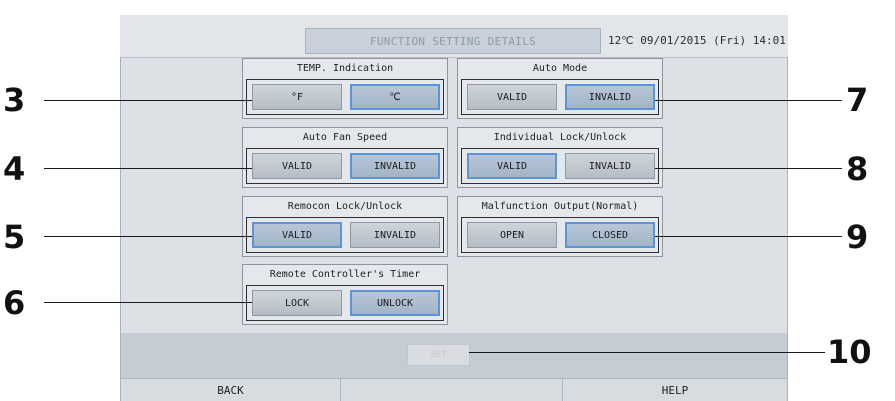 The height and width of the screenshot is (401, 895). What do you see at coordinates (14, 237) in the screenshot?
I see `callout-5: 5` at bounding box center [14, 237].